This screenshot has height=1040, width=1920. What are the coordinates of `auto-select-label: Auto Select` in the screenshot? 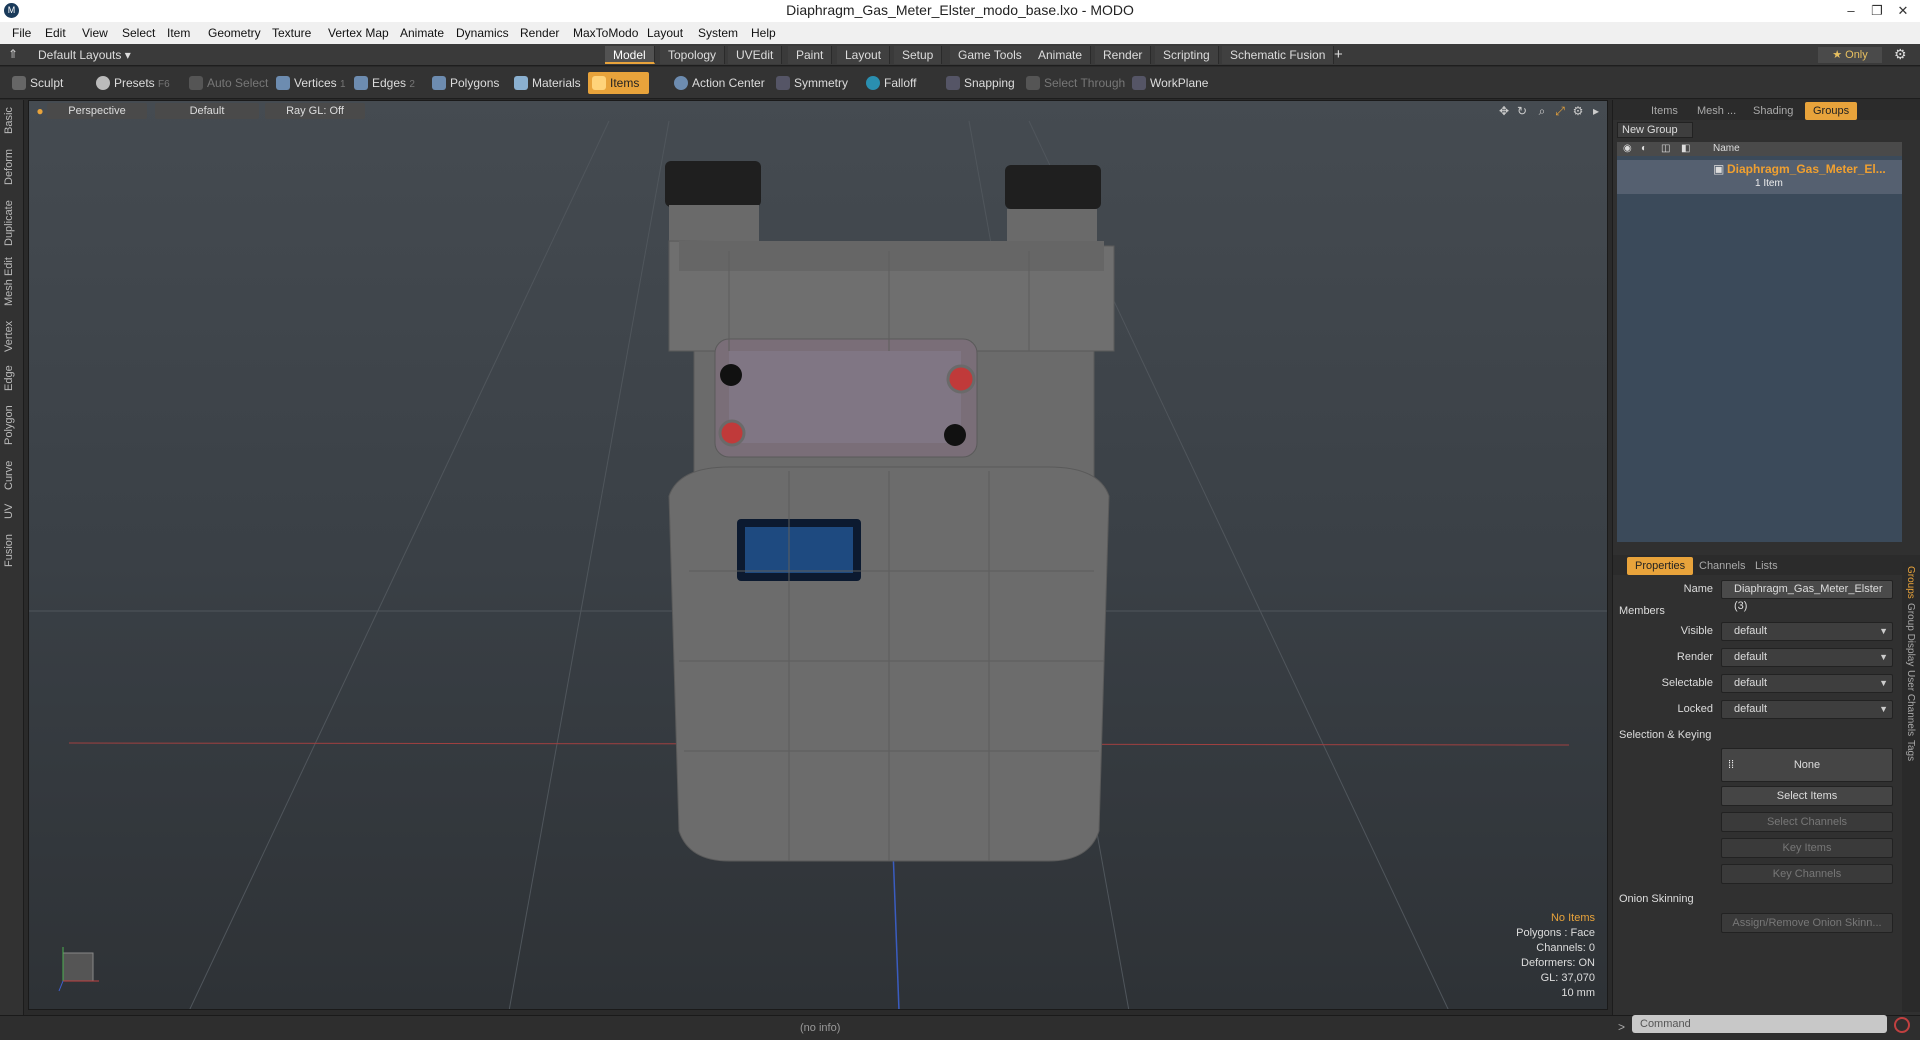 It's located at (238, 83).